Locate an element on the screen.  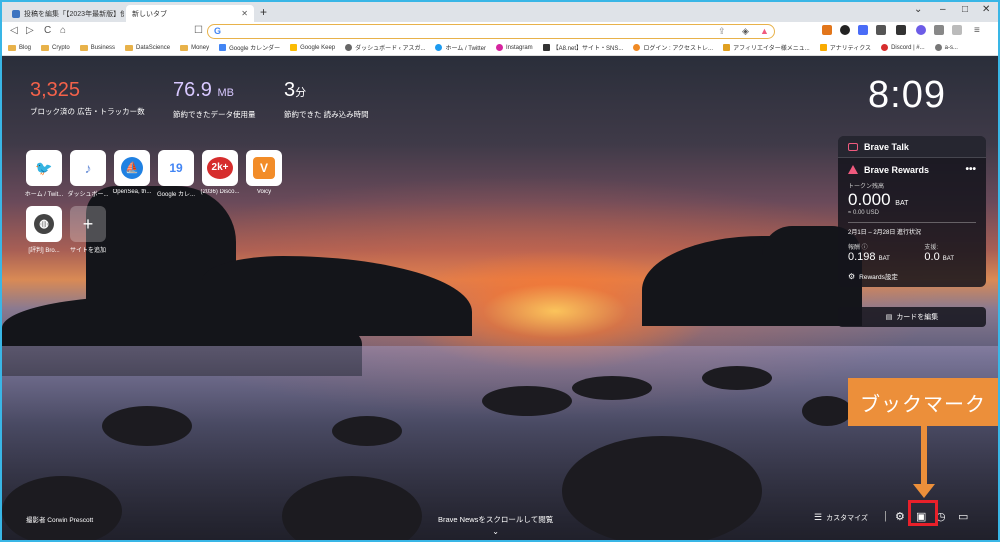
callout-arrow is located at coordinates (924, 456).